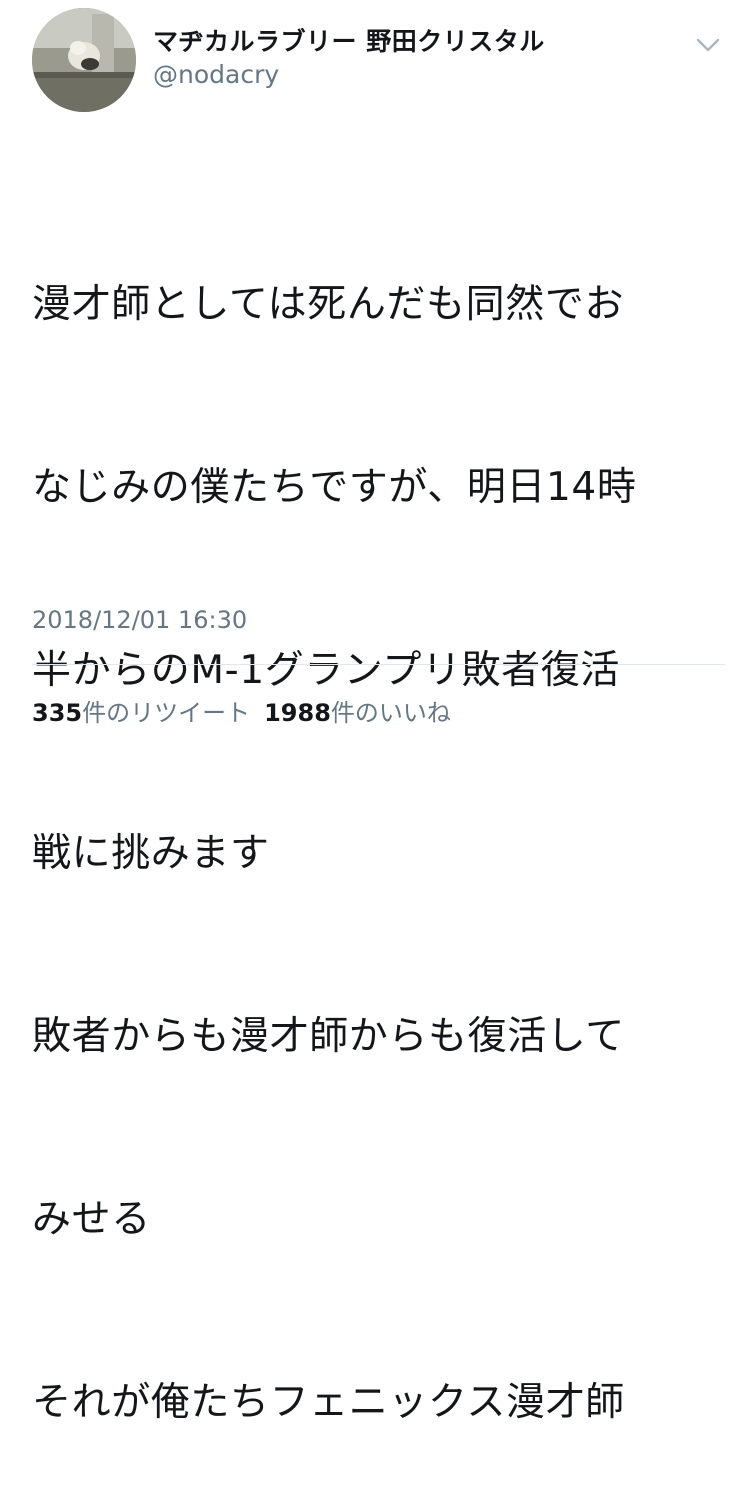 The image size is (750, 1504). What do you see at coordinates (139, 620) in the screenshot?
I see `tweet-timestamp: 2018/12/01 16:30` at bounding box center [139, 620].